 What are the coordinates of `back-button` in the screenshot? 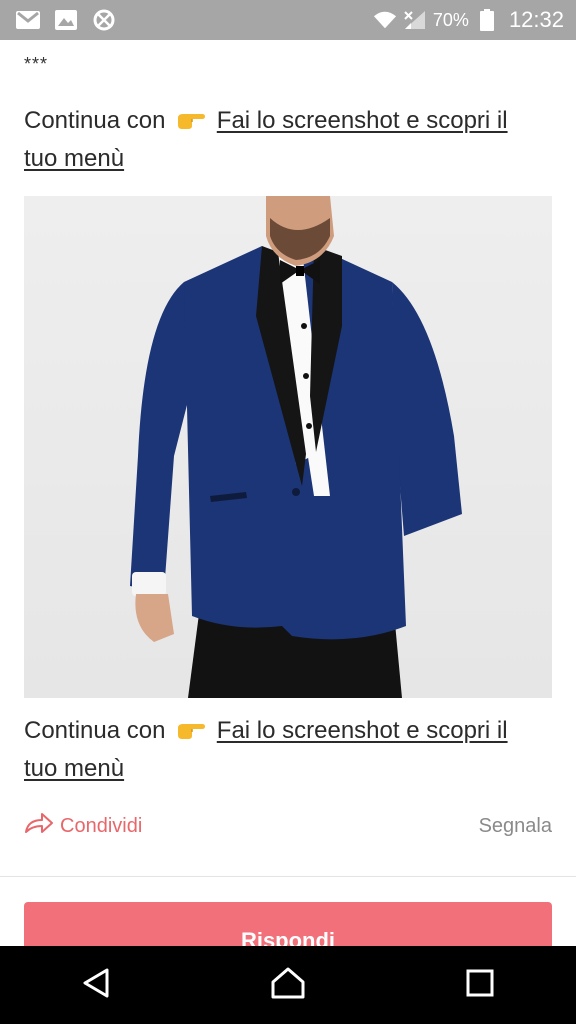 It's located at (96, 985).